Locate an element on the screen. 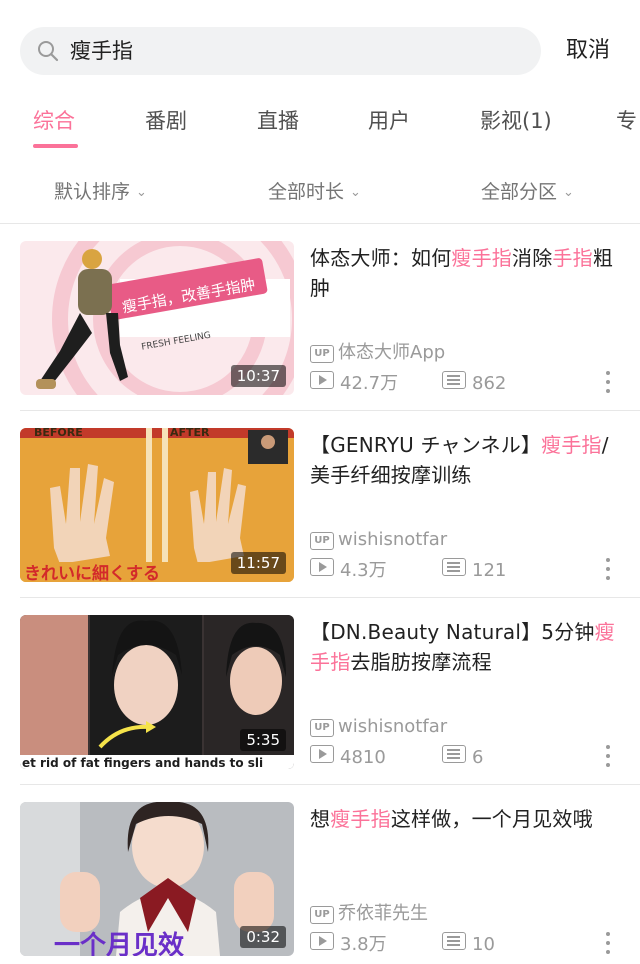 The width and height of the screenshot is (640, 964). title-text: 想 is located at coordinates (320, 819).